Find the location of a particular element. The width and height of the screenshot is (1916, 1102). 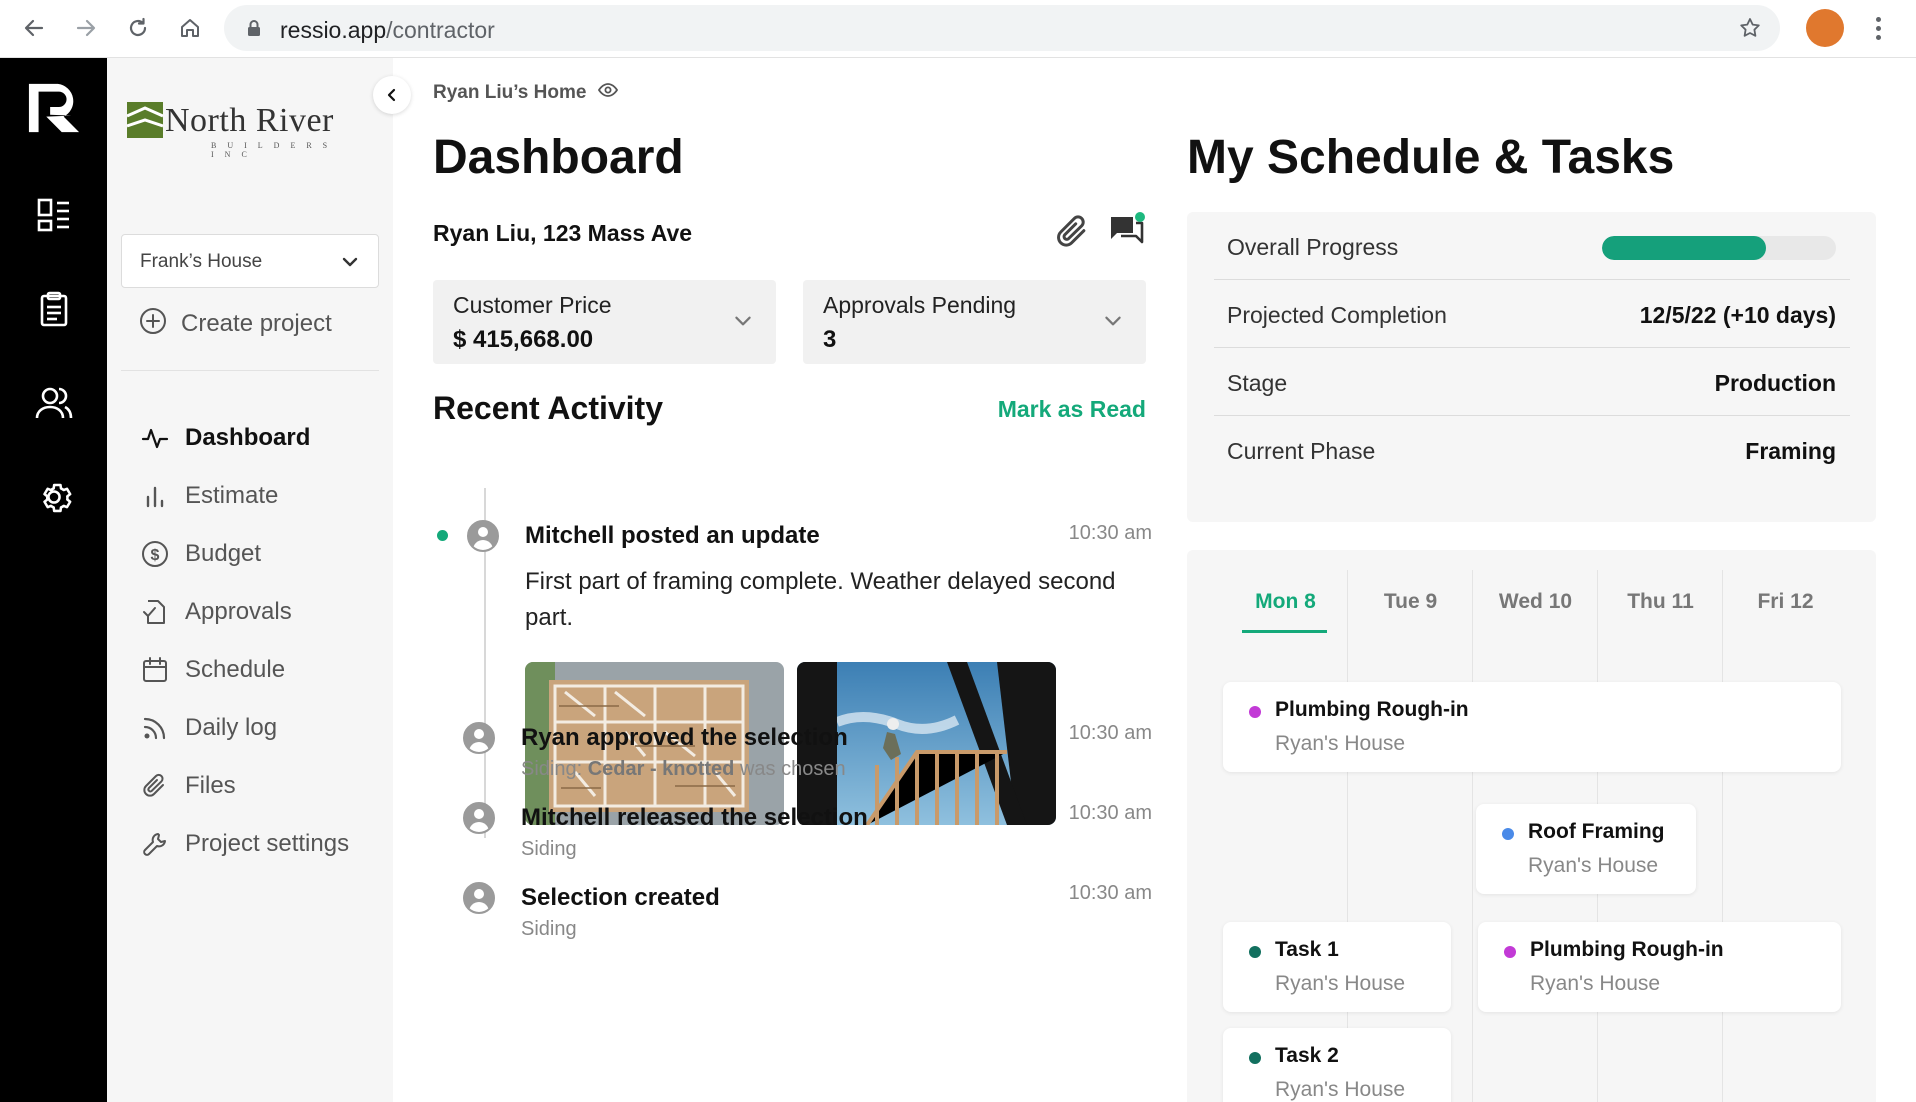

sidebar-item-daily-log: Daily log is located at coordinates (250, 728).